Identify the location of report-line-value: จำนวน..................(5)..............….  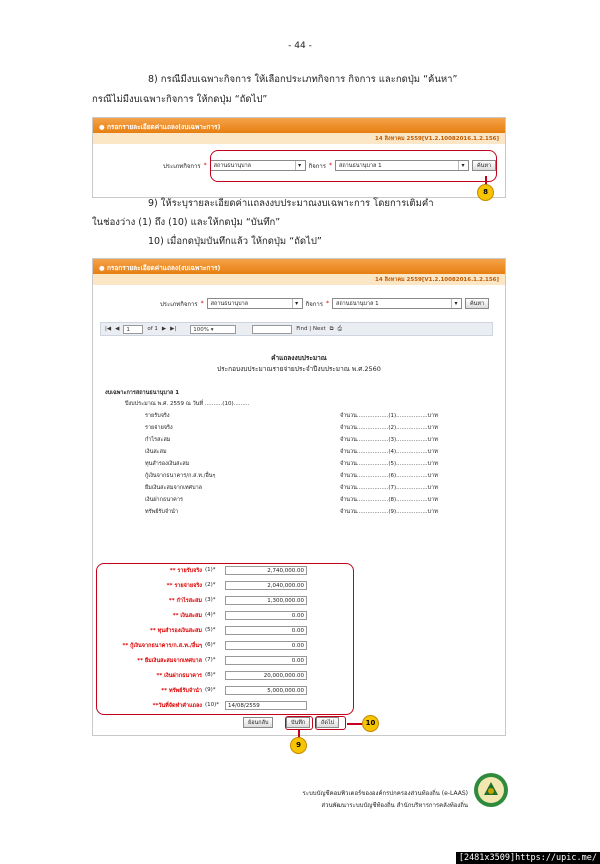
(389, 464).